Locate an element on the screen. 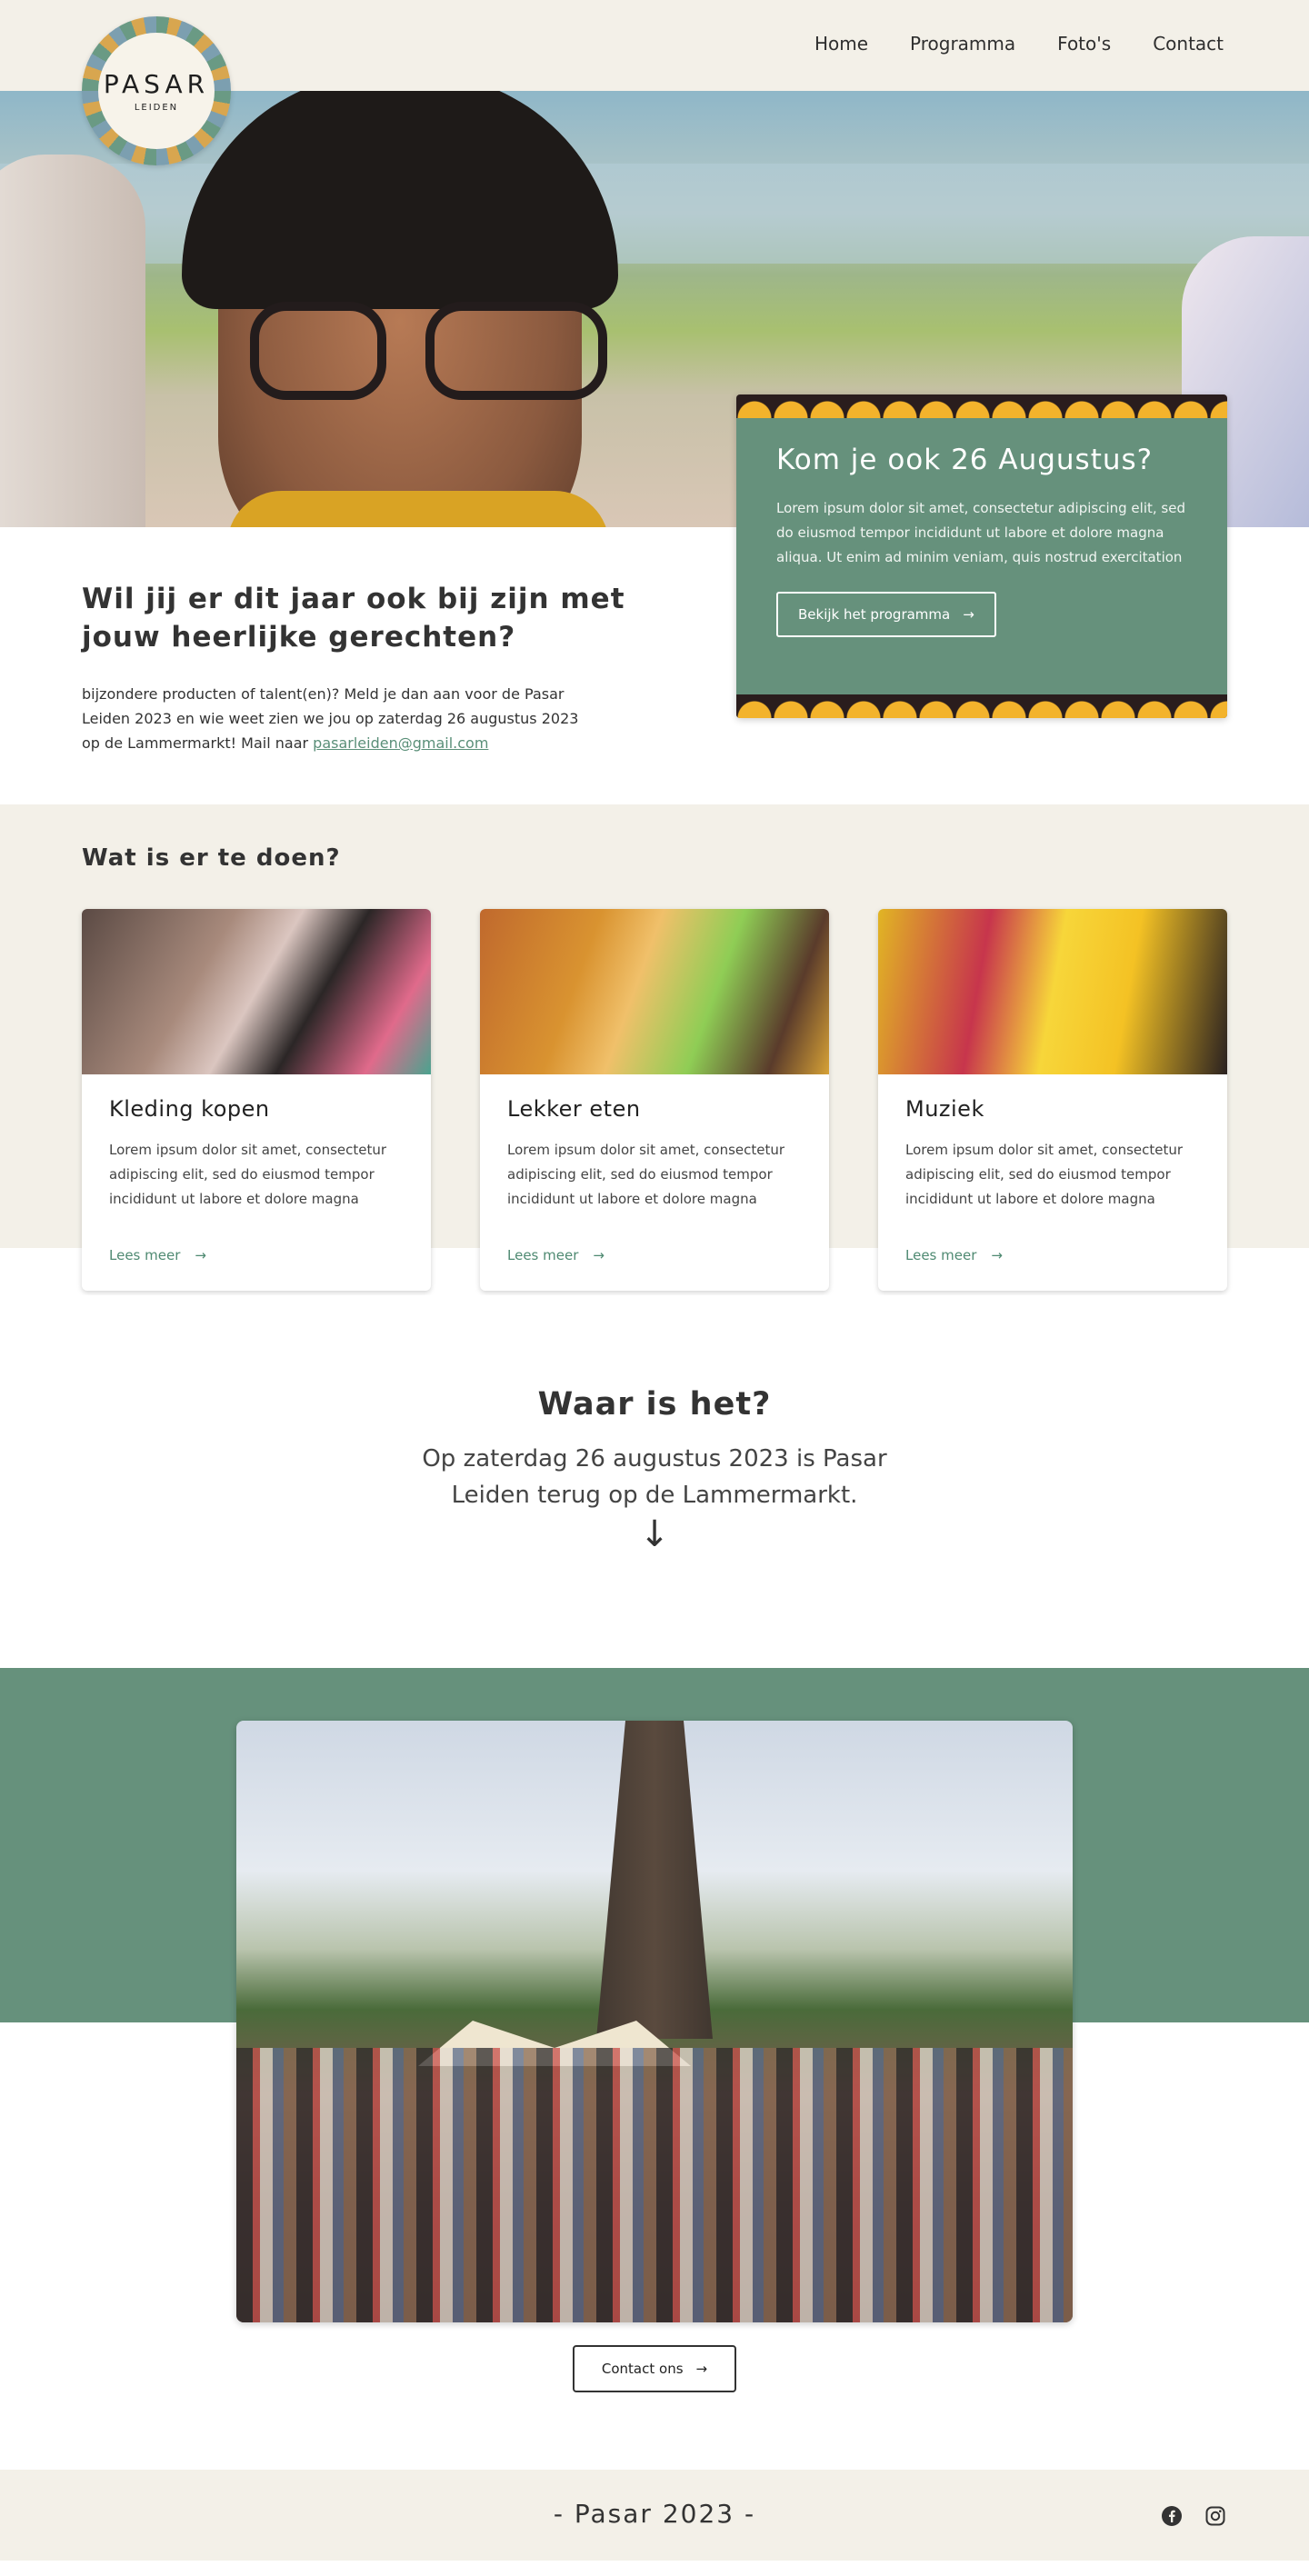 The height and width of the screenshot is (2576, 1309). market-photo is located at coordinates (654, 2022).